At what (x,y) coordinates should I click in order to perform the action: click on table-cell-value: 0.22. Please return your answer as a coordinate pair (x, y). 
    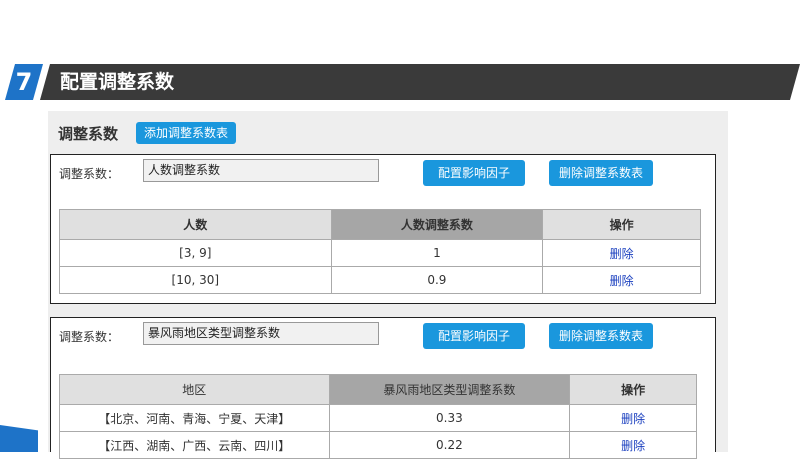
    Looking at the image, I should click on (449, 445).